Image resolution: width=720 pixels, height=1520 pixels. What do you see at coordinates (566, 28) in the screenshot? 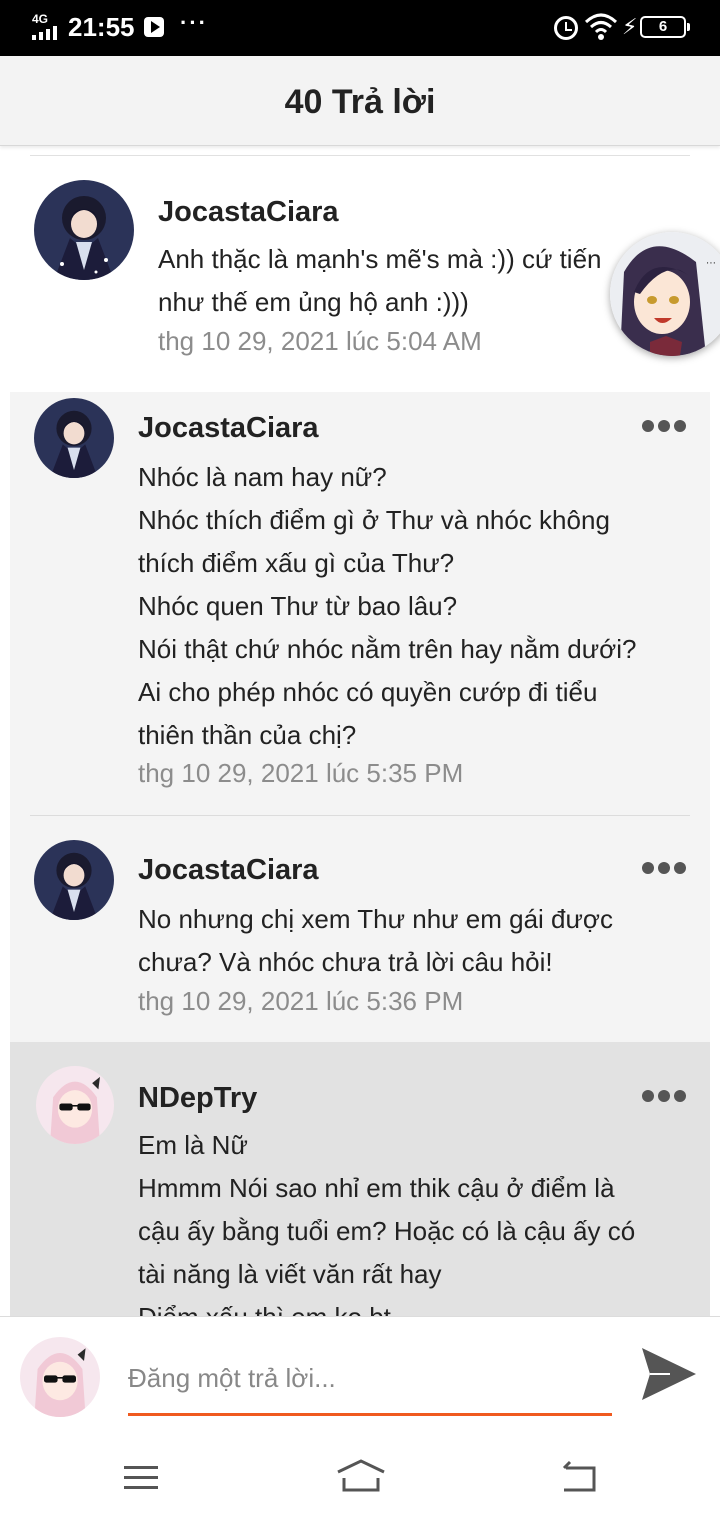
I see `alarm-icon` at bounding box center [566, 28].